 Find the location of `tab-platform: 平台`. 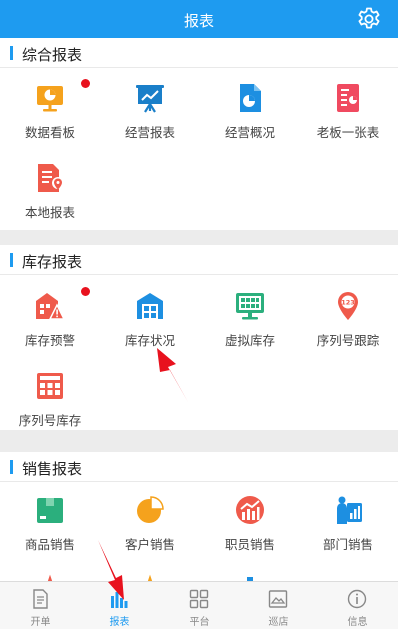

tab-platform: 平台 is located at coordinates (199, 605).